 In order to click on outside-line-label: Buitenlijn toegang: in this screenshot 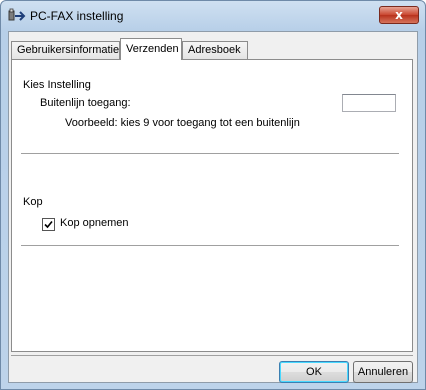, I will do `click(85, 103)`.